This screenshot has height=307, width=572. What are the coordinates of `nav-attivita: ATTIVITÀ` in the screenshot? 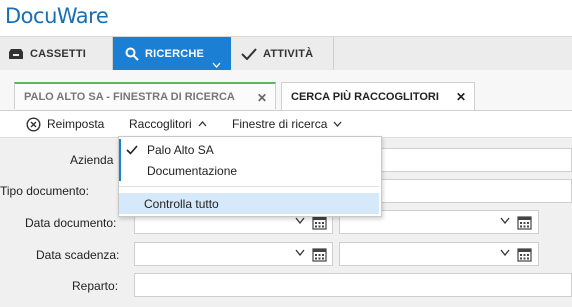 It's located at (282, 53).